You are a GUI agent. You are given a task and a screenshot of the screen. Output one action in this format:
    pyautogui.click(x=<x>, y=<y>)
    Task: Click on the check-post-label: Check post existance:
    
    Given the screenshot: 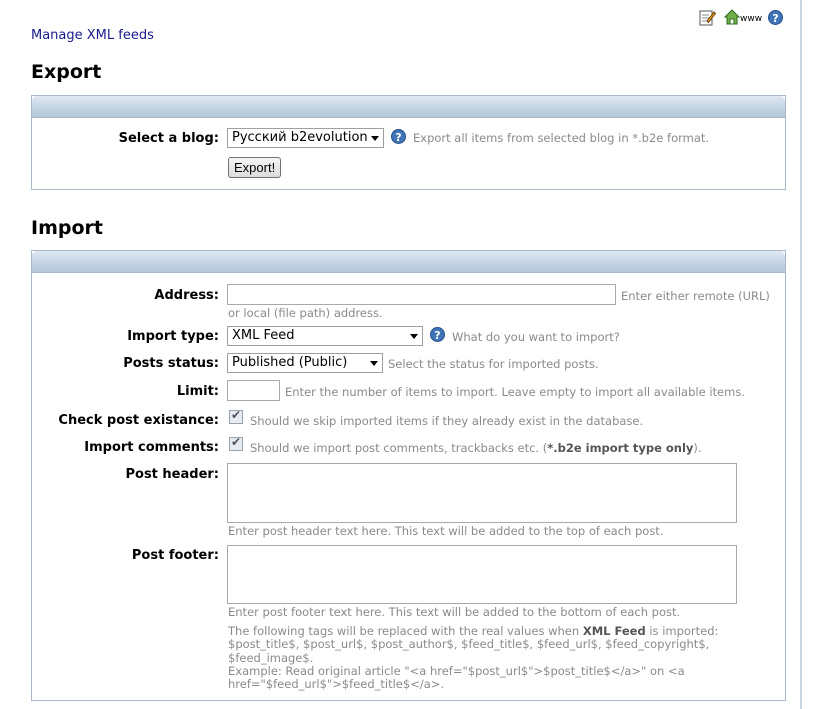 What is the action you would take?
    pyautogui.click(x=138, y=420)
    